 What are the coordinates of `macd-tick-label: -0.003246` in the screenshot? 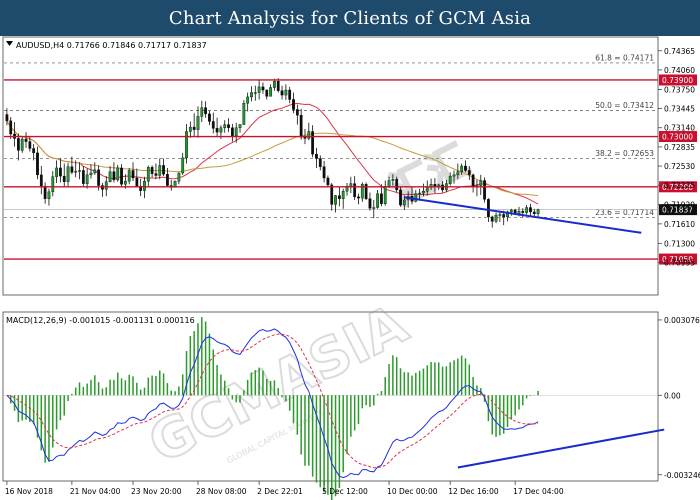 It's located at (682, 475).